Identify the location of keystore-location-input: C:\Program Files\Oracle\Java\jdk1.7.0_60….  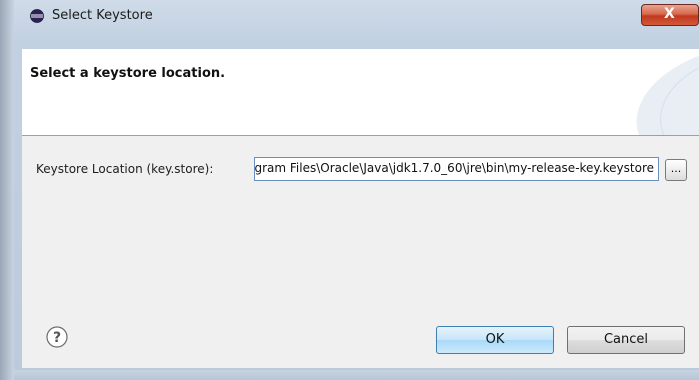
(456, 169).